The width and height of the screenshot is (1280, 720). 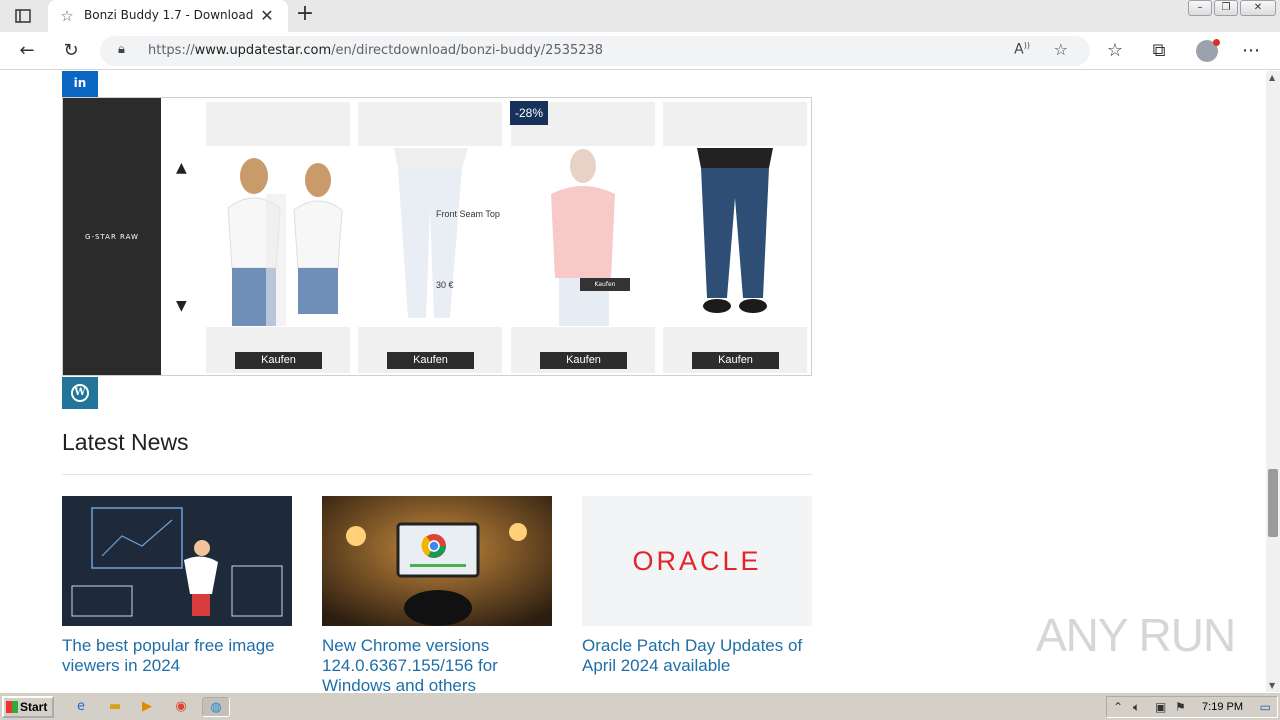 What do you see at coordinates (81, 707) in the screenshot?
I see `internet-explorer-icon: e` at bounding box center [81, 707].